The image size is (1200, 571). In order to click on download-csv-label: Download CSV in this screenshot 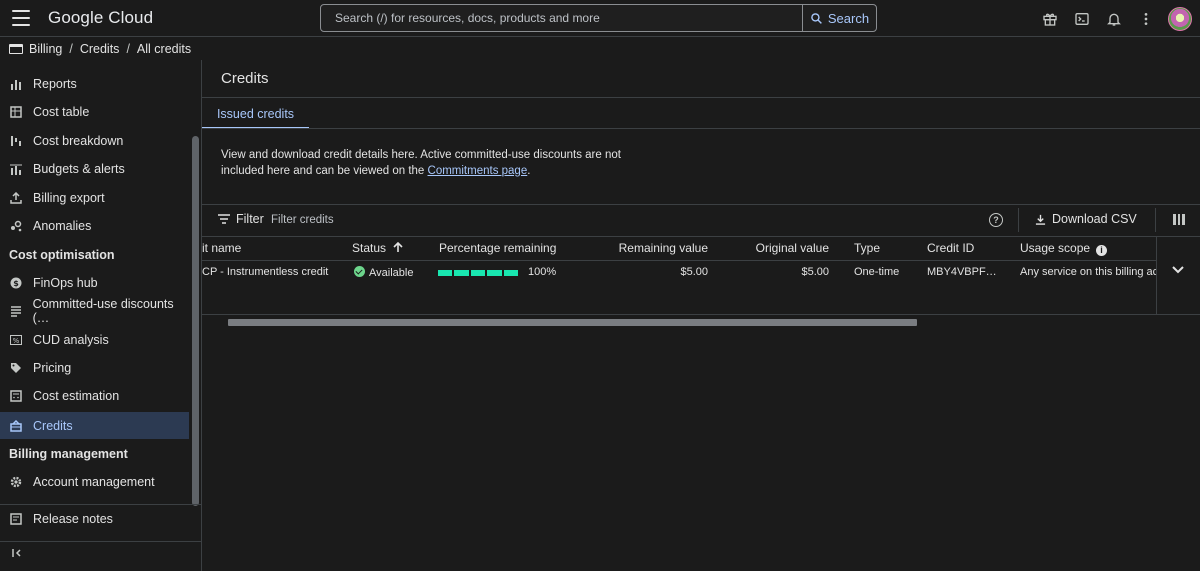, I will do `click(1094, 219)`.